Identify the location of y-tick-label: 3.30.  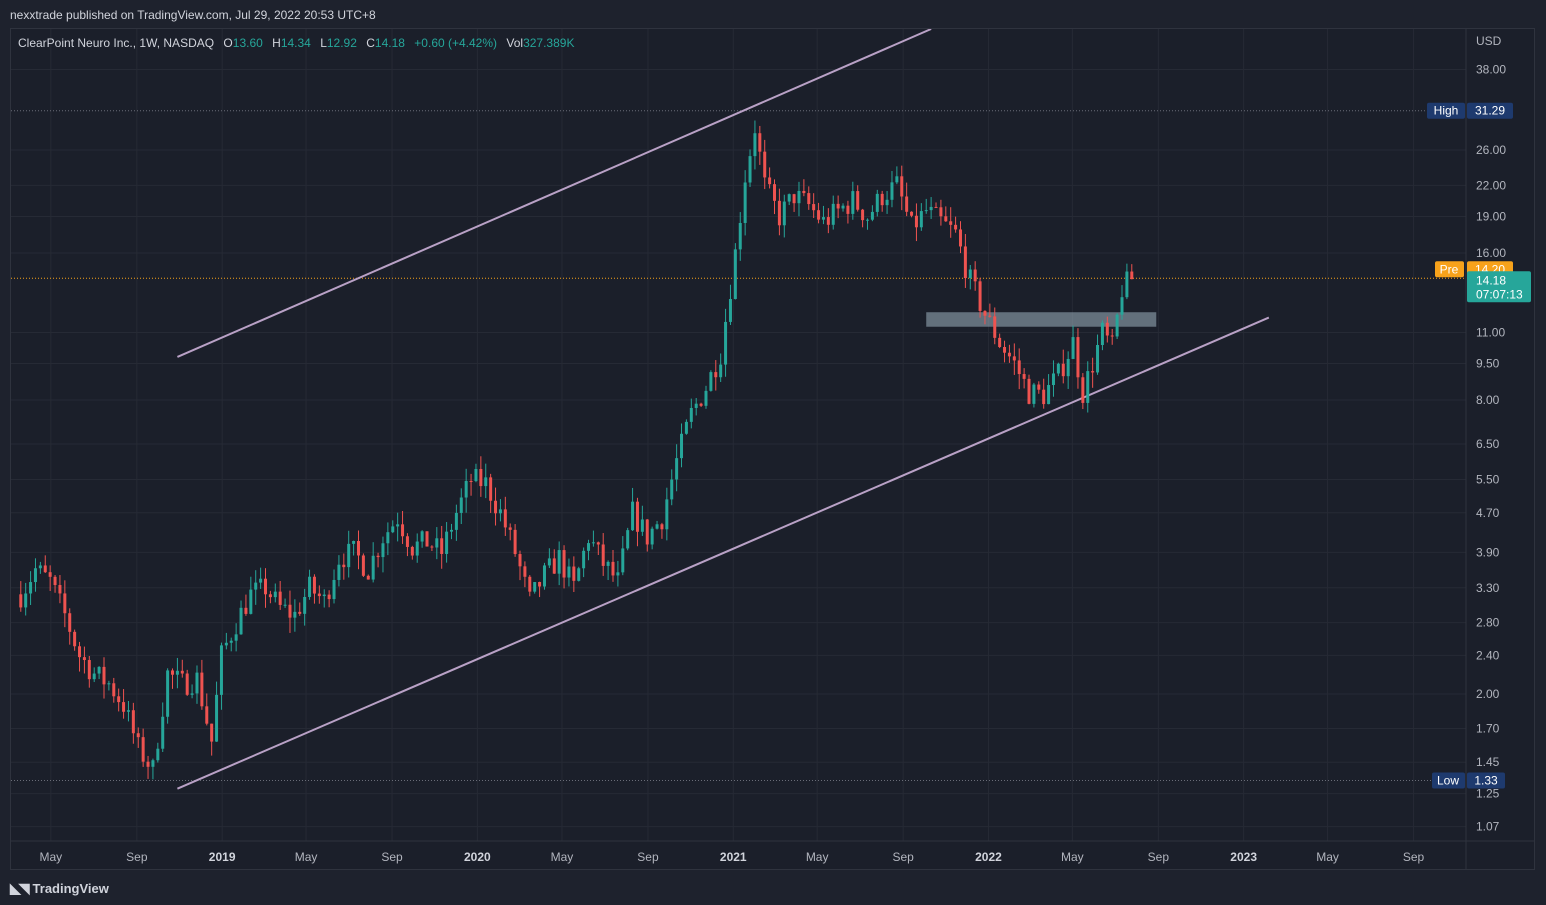
(1488, 588).